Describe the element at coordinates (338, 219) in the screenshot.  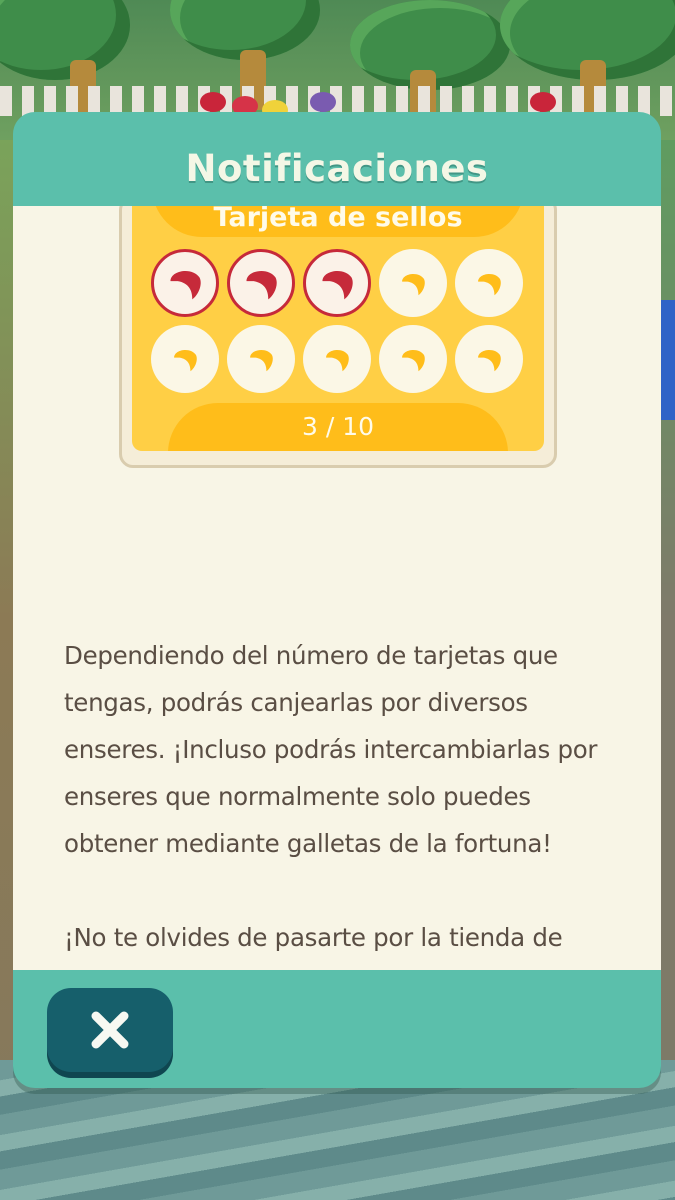
I see `stamp-card-title: Tarjeta de sellos` at that location.